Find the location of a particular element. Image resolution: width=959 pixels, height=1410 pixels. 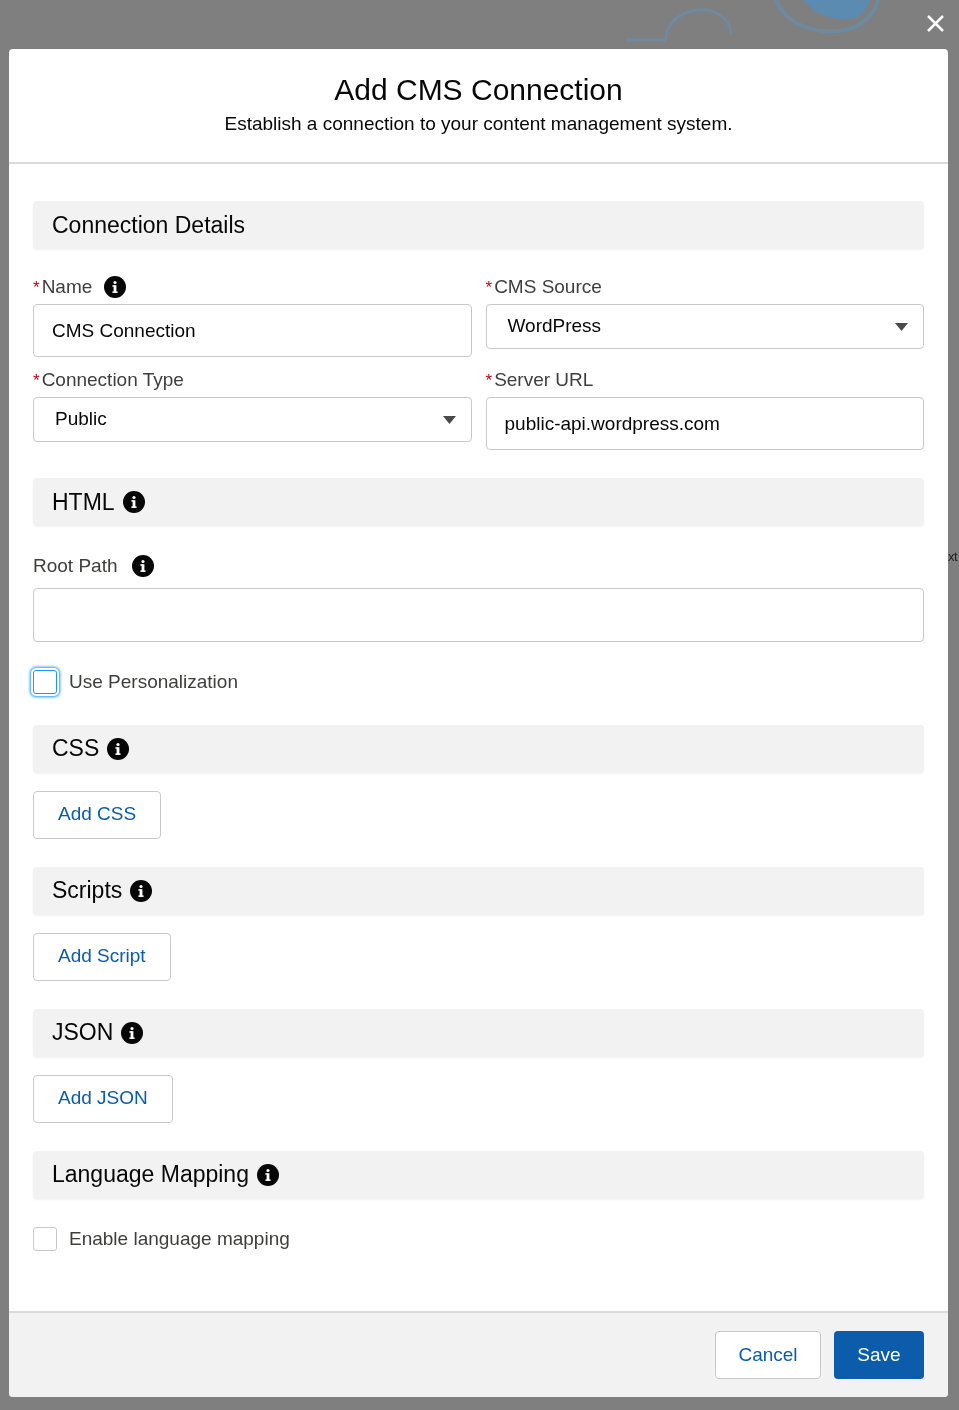

text-field: CMS Connection is located at coordinates (252, 330).